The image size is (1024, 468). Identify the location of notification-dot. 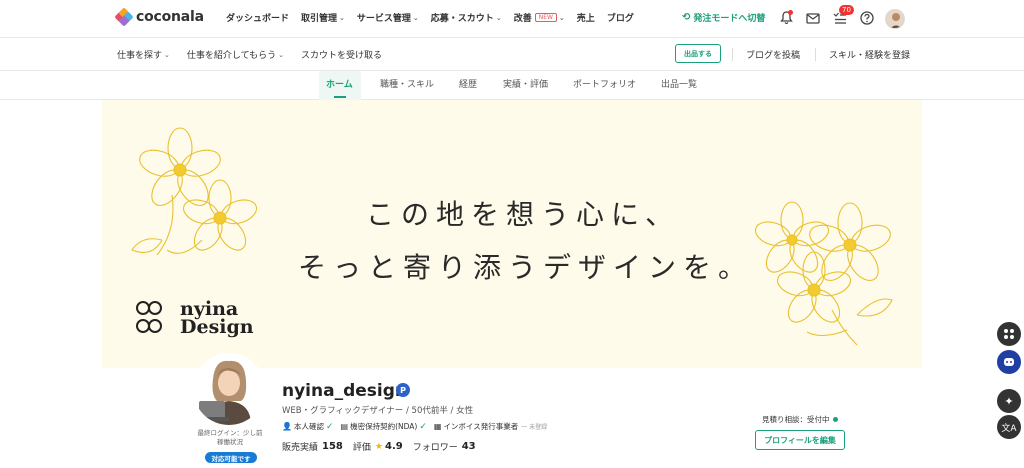
(790, 12).